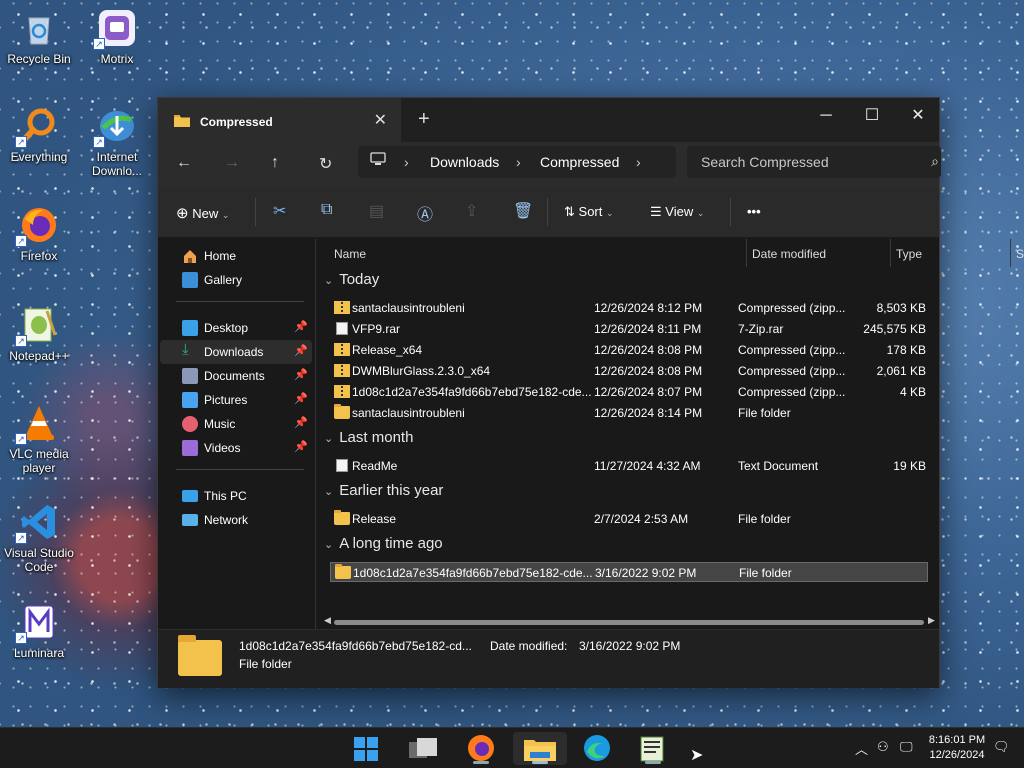 The height and width of the screenshot is (768, 1024). Describe the element at coordinates (931, 620) in the screenshot. I see `scroll-right-icon: ▶` at that location.